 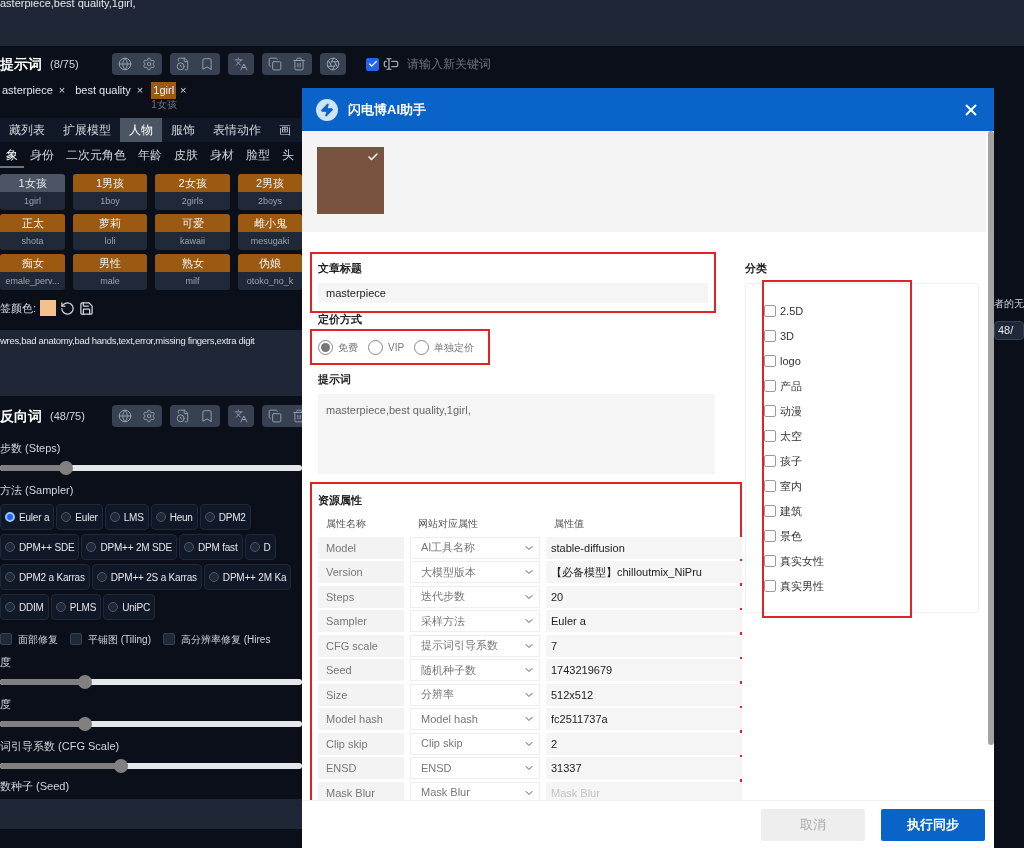 I want to click on sampler-option: D, so click(x=260, y=547).